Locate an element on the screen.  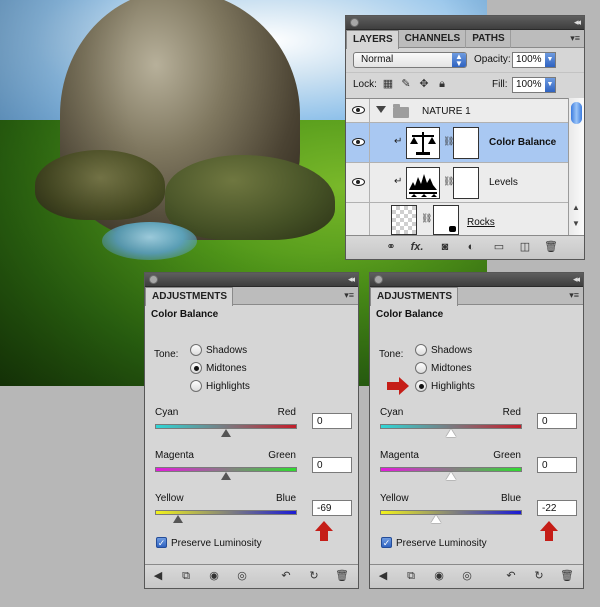
layer-row-levels: ↵ ⛓ Levels is located at coordinates (457, 183).